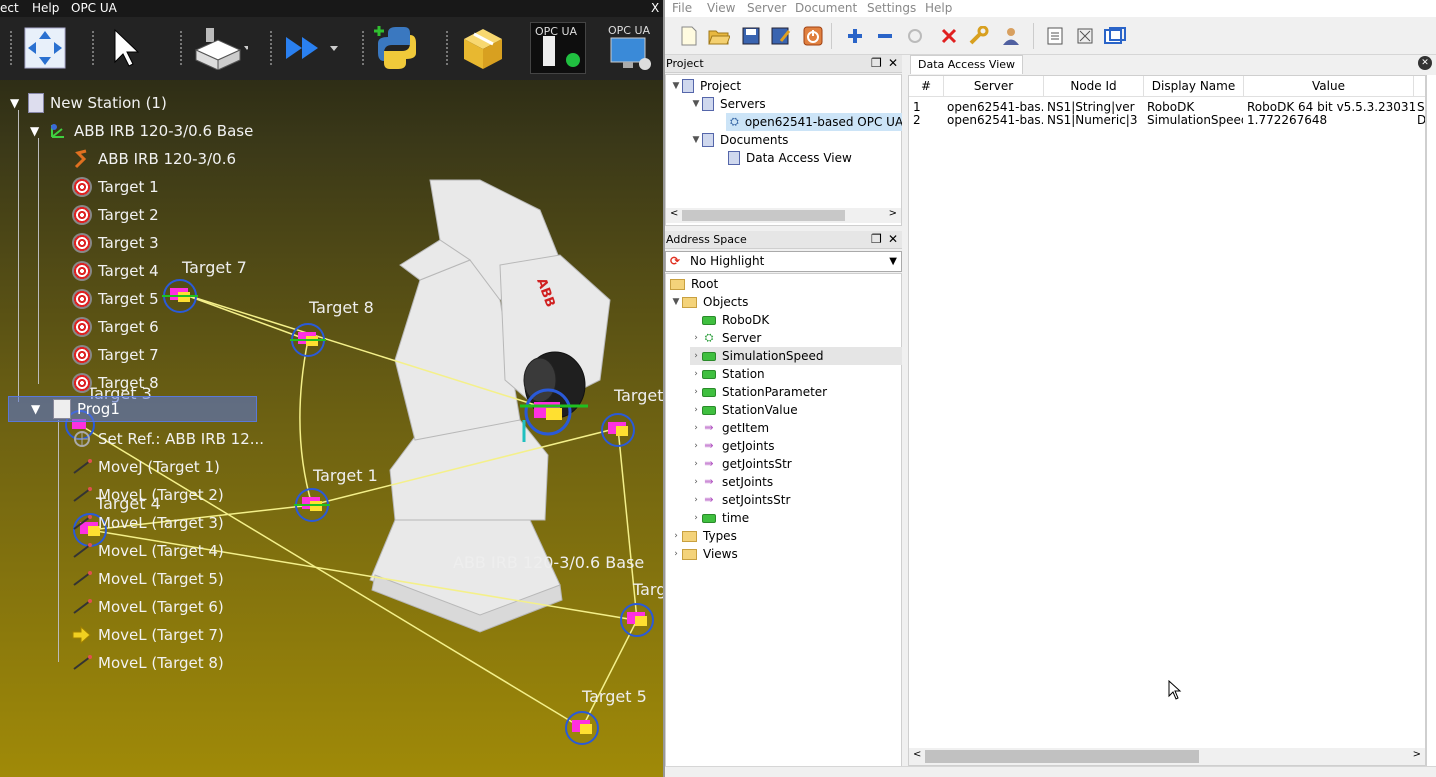 The width and height of the screenshot is (1436, 777). I want to click on new-document-icon, so click(689, 36).